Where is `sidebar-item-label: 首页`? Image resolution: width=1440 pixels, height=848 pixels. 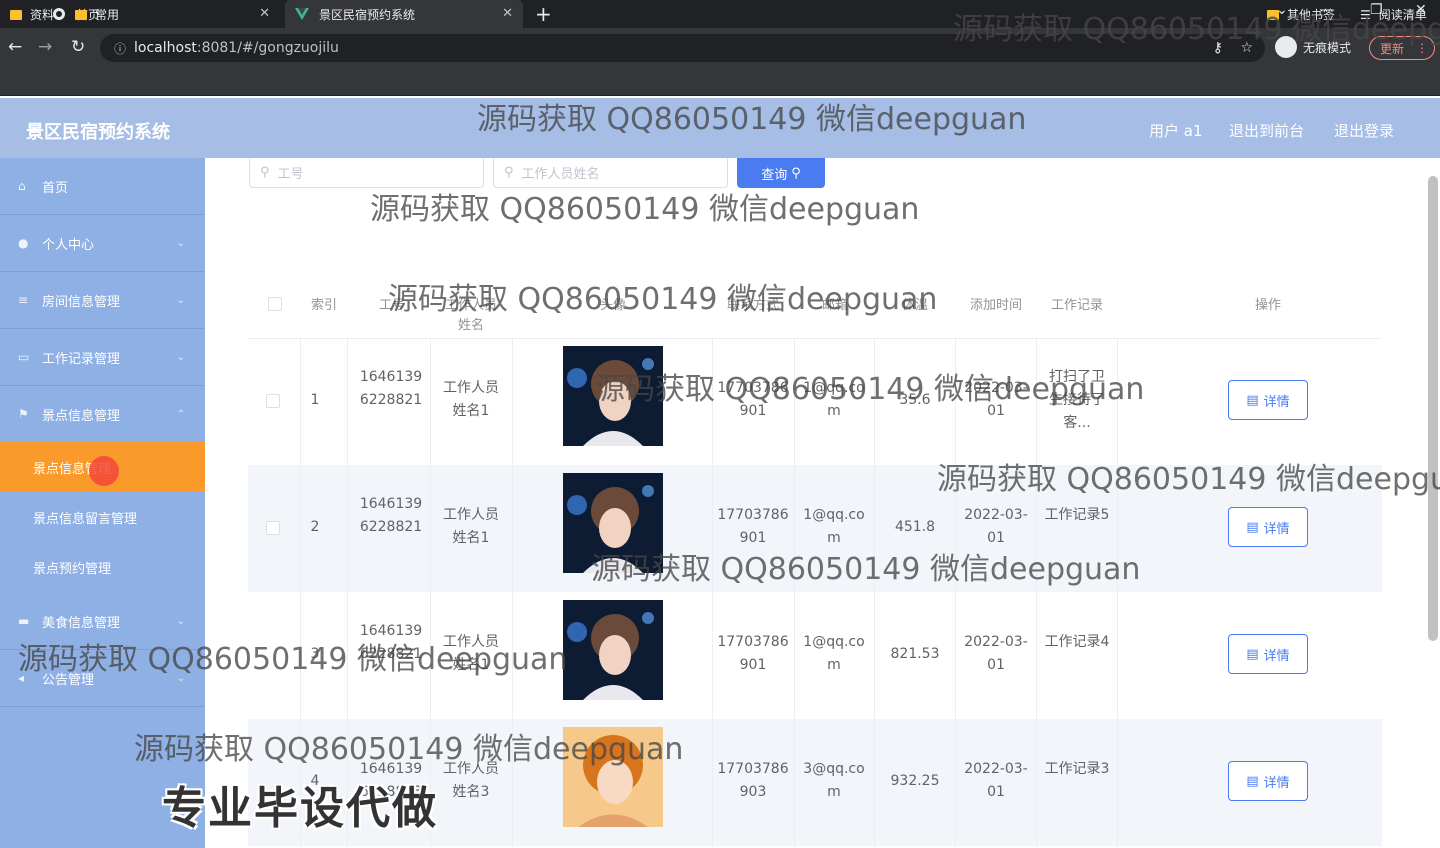 sidebar-item-label: 首页 is located at coordinates (55, 188).